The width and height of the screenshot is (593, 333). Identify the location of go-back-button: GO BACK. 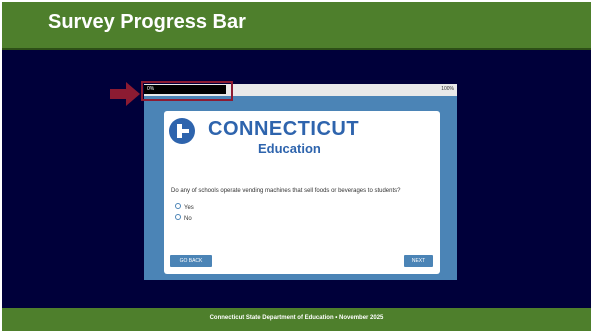
(191, 261).